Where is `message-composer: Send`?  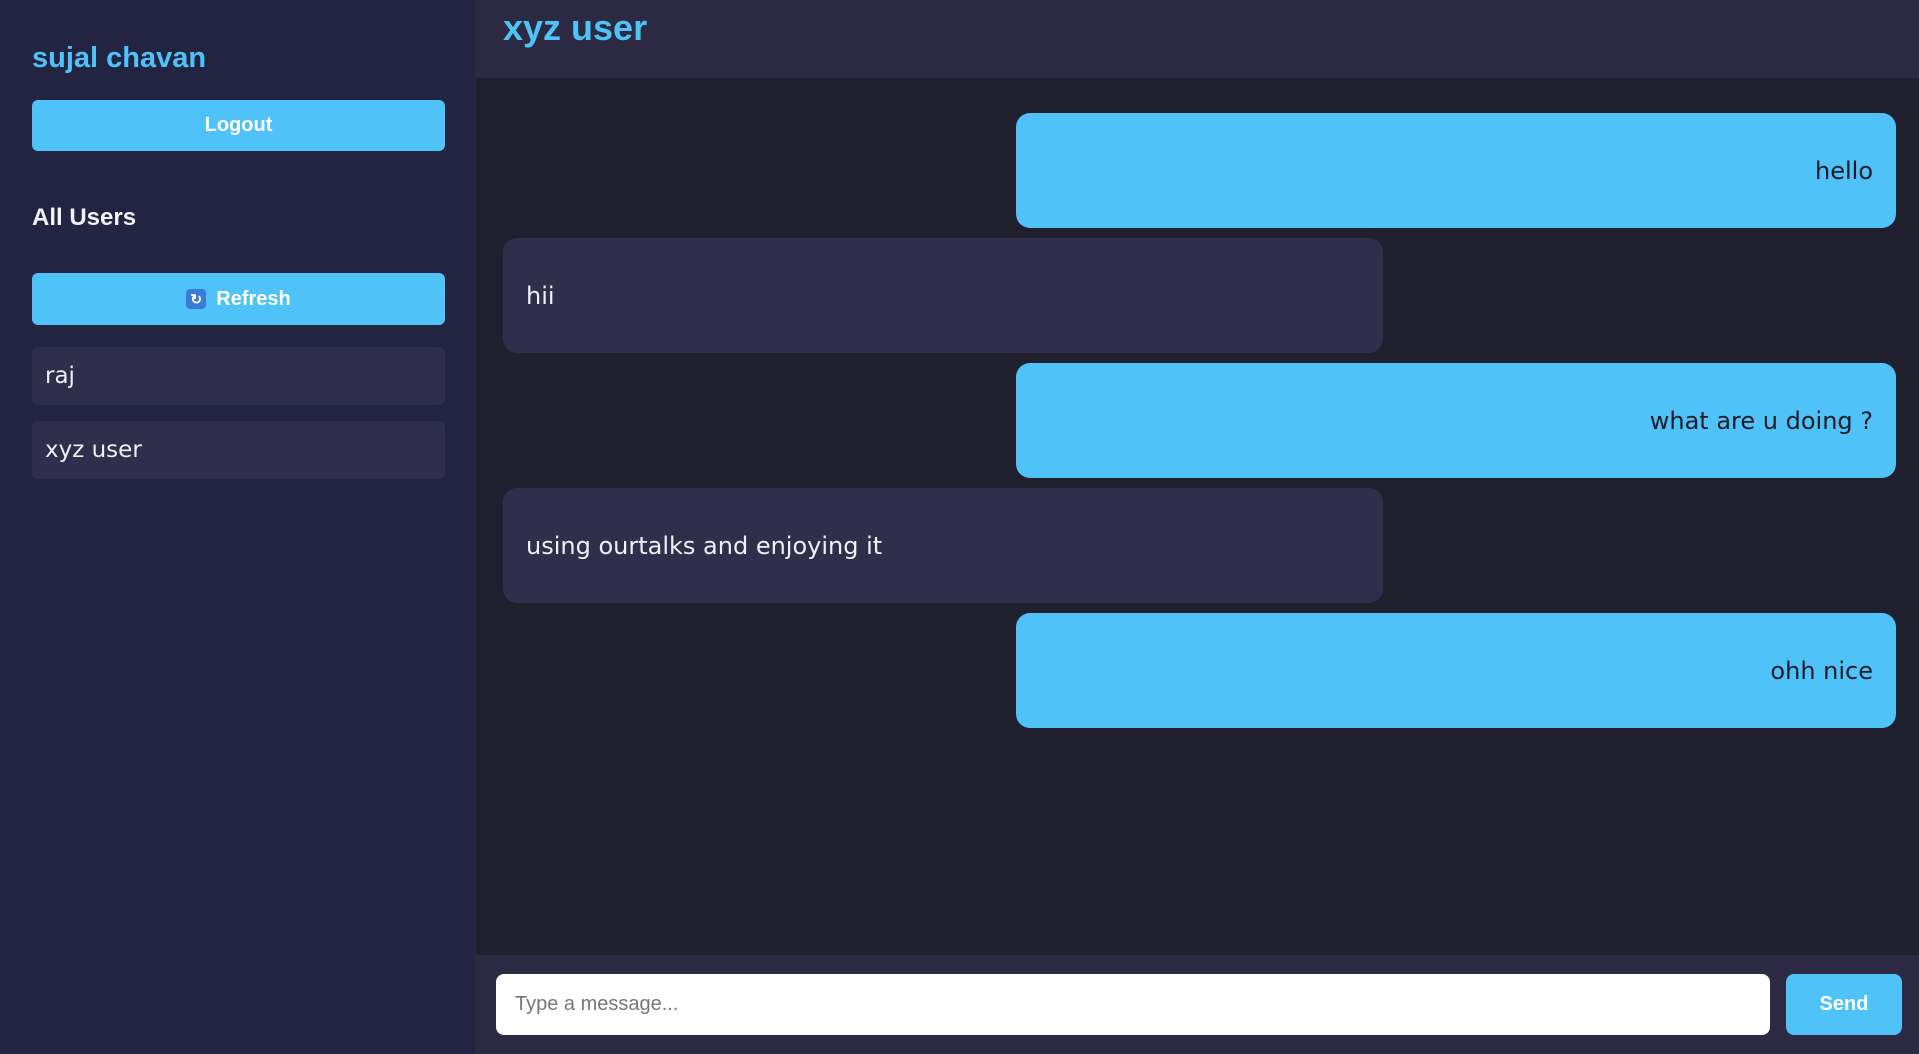 message-composer: Send is located at coordinates (1197, 1004).